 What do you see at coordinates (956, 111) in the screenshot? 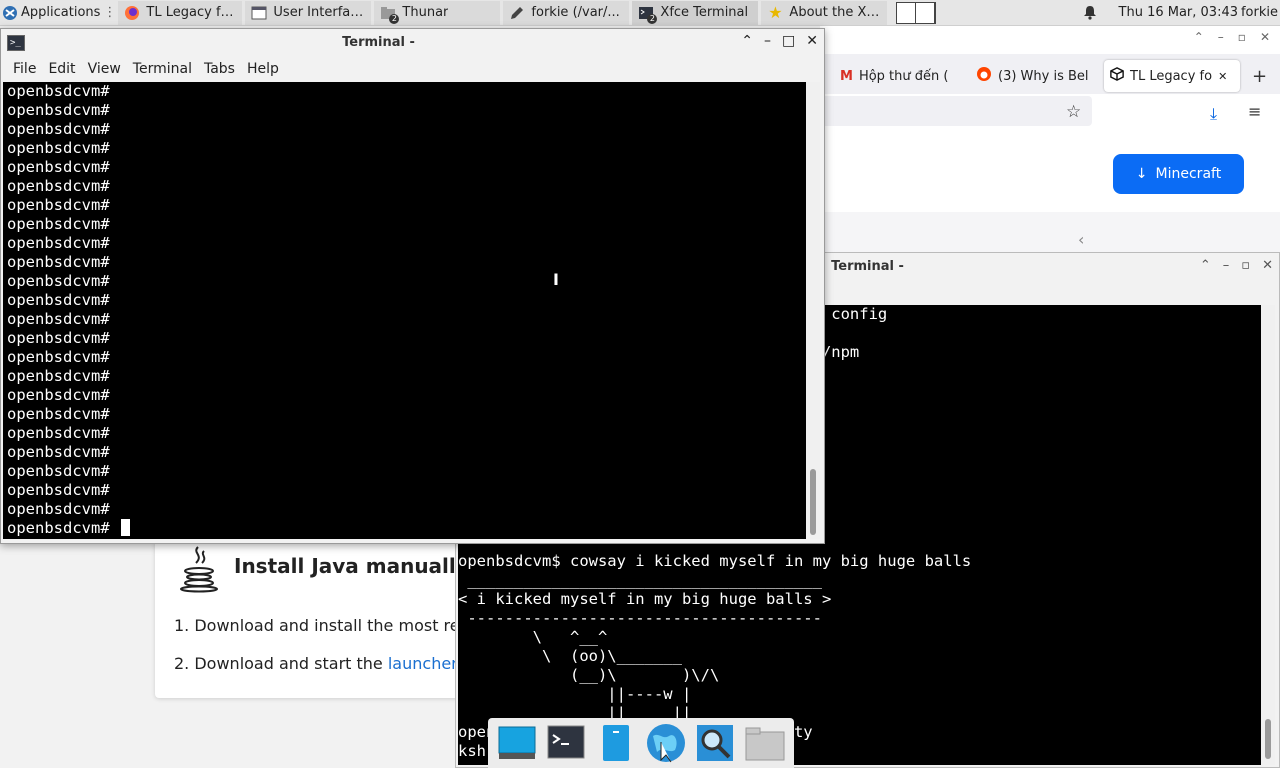
I see `url-bar` at bounding box center [956, 111].